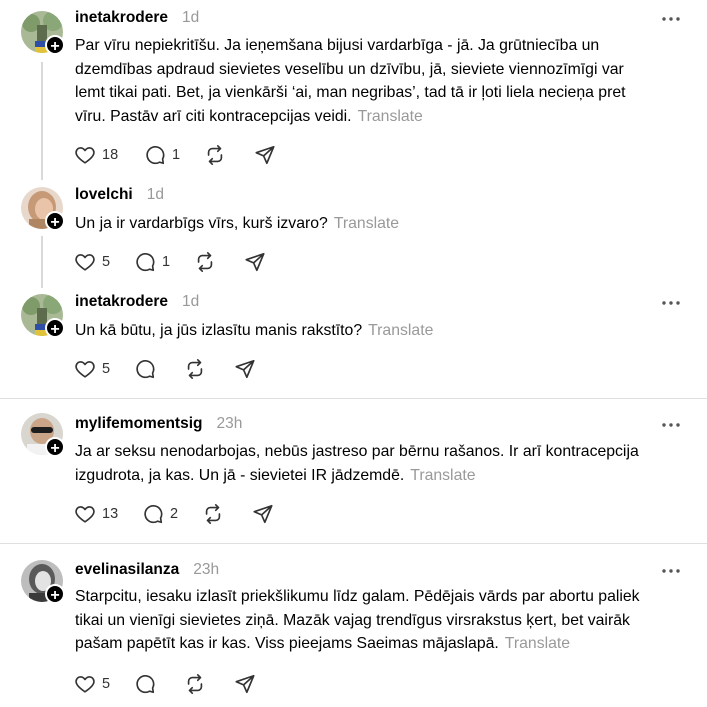 The width and height of the screenshot is (707, 707). I want to click on reply-button: 2, so click(172, 514).